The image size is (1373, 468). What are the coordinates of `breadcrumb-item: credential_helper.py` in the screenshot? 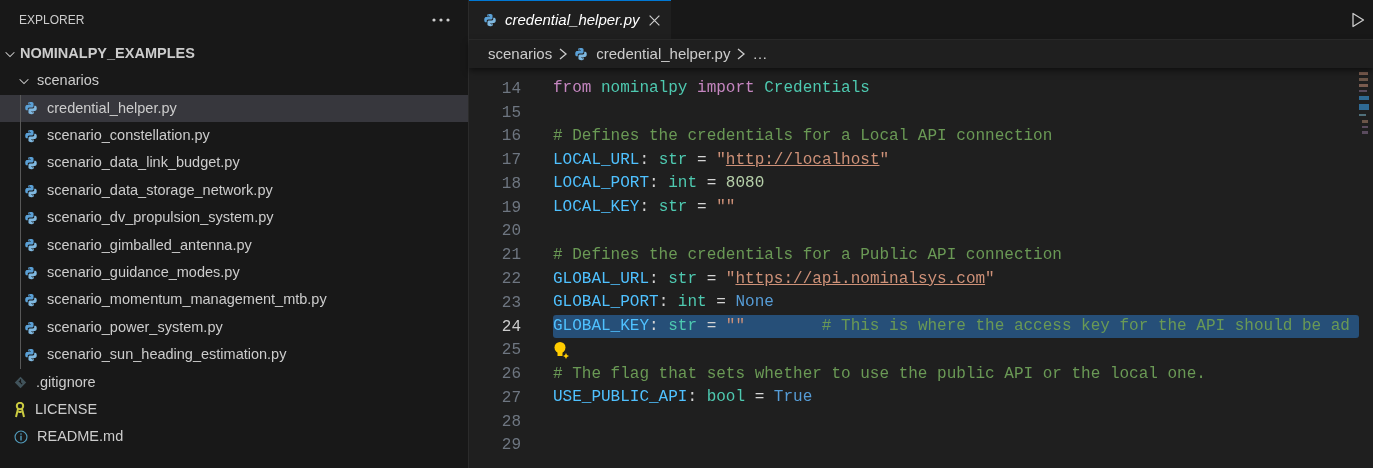 It's located at (663, 54).